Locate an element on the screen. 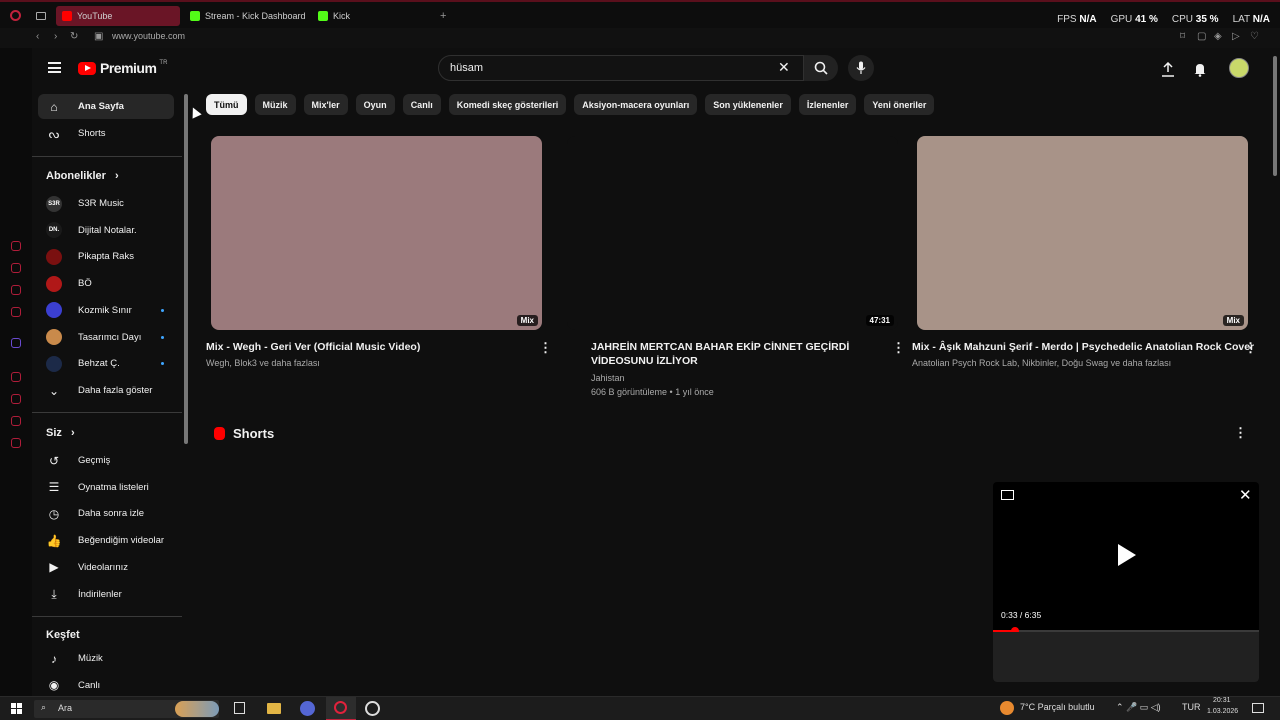 The image size is (1280, 720). close-miniplayer-icon: ✕ is located at coordinates (1245, 495).